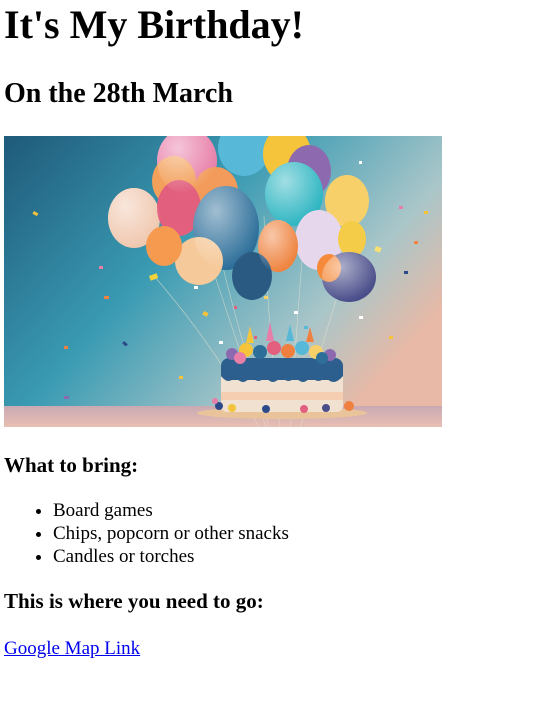 The height and width of the screenshot is (724, 554). I want to click on google-map-link: Google Map Link, so click(72, 648).